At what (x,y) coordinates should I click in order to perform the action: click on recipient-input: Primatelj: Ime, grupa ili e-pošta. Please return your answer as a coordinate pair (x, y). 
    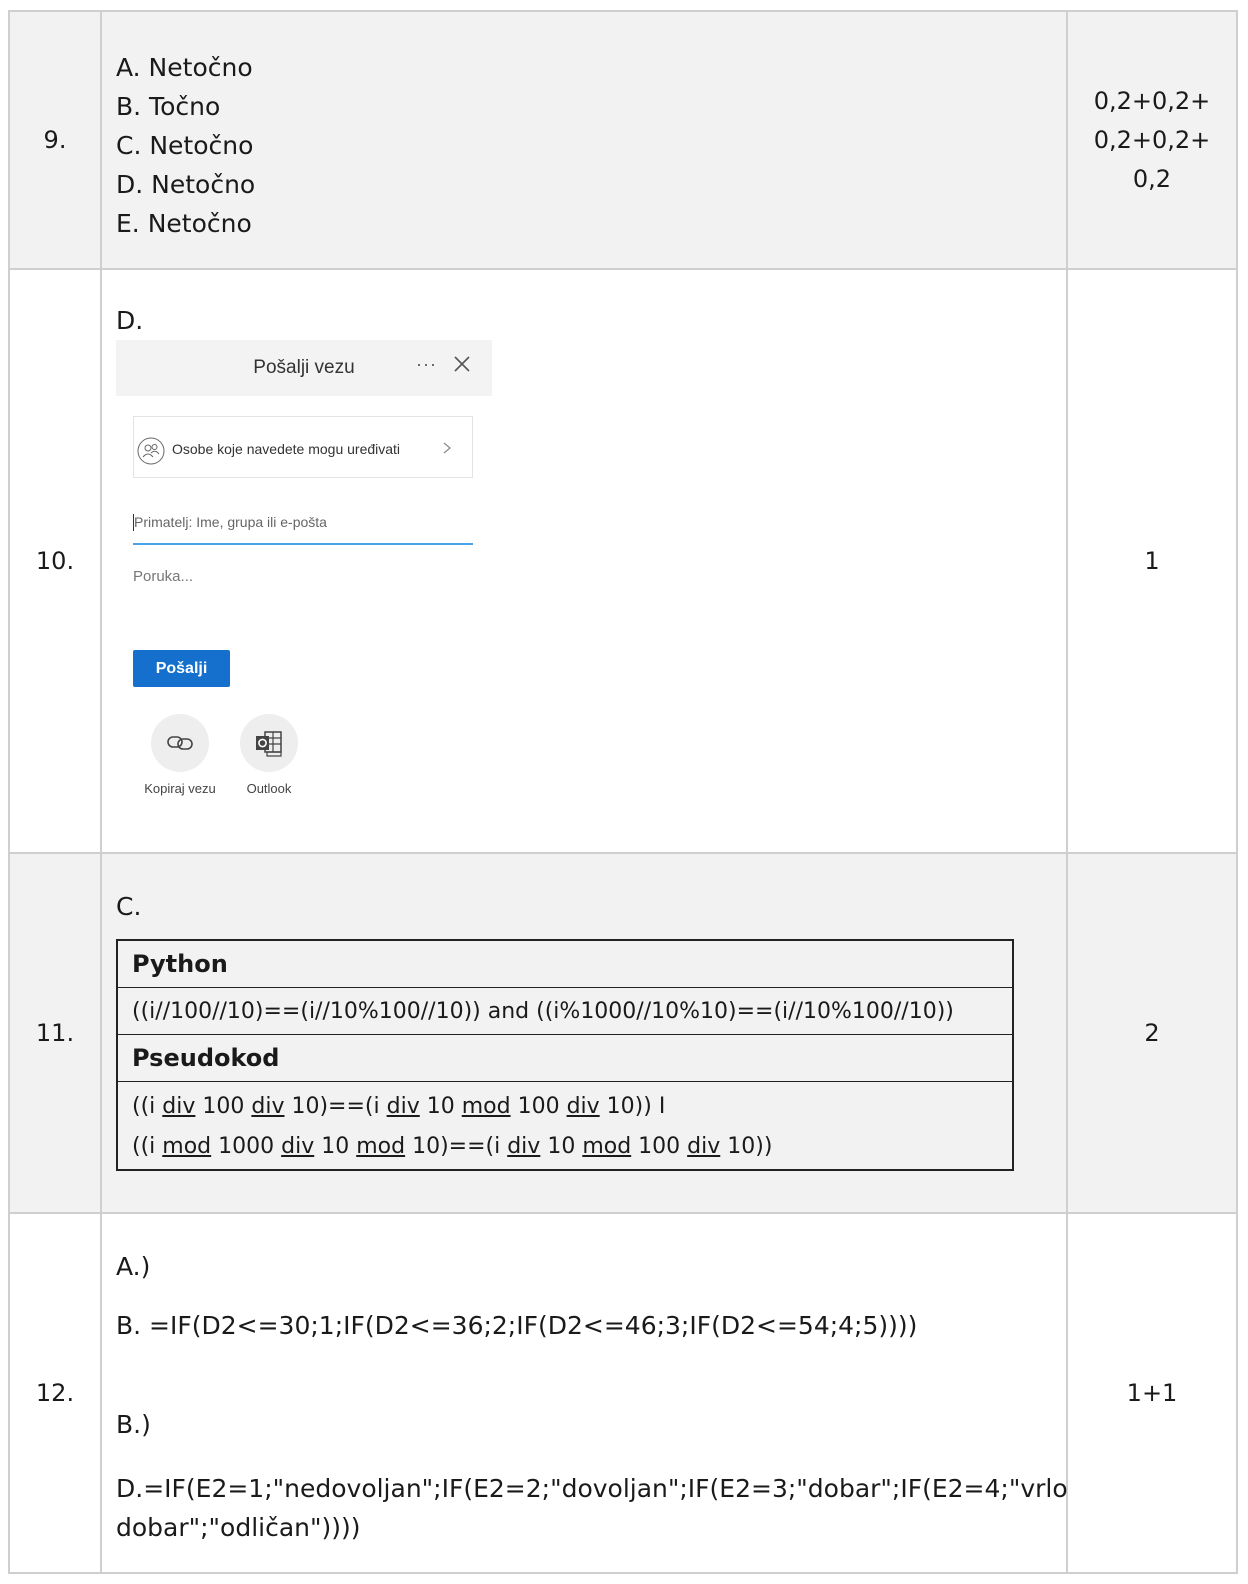
    Looking at the image, I should click on (303, 528).